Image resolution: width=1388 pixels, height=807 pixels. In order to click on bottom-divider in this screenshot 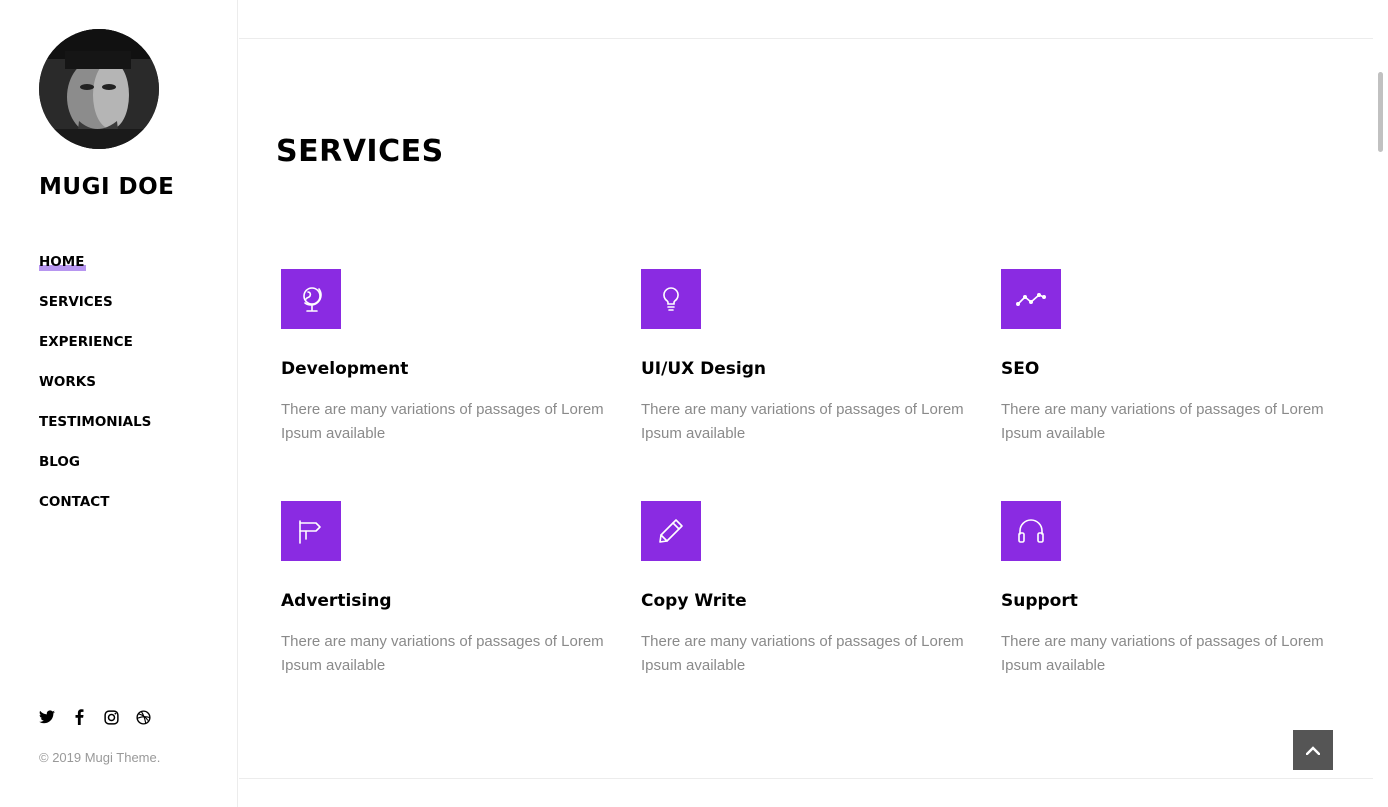, I will do `click(806, 778)`.